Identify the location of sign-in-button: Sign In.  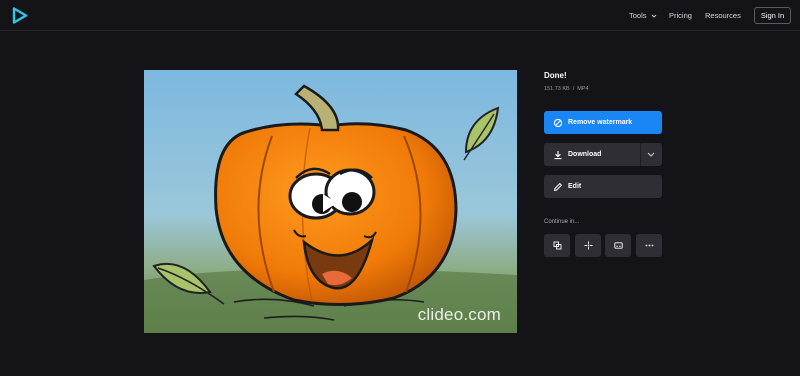
(772, 15).